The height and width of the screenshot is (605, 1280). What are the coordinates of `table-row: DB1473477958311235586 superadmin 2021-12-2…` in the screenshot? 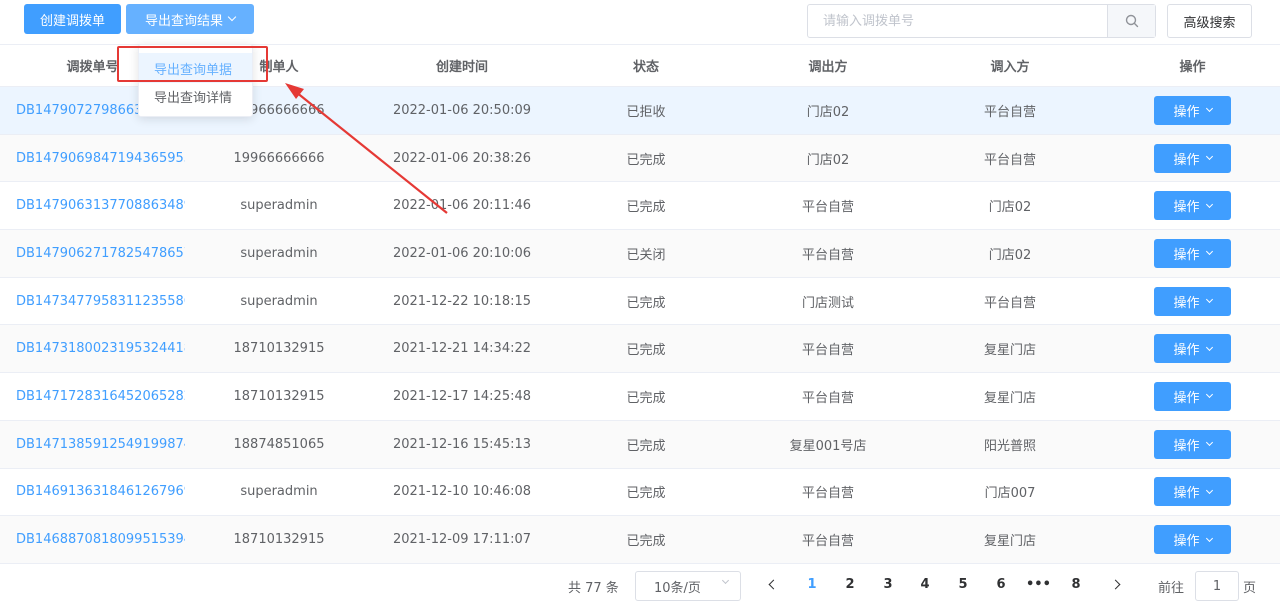 It's located at (640, 302).